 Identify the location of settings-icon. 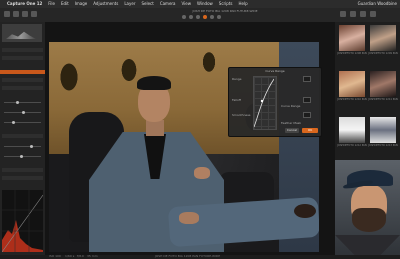
(373, 14).